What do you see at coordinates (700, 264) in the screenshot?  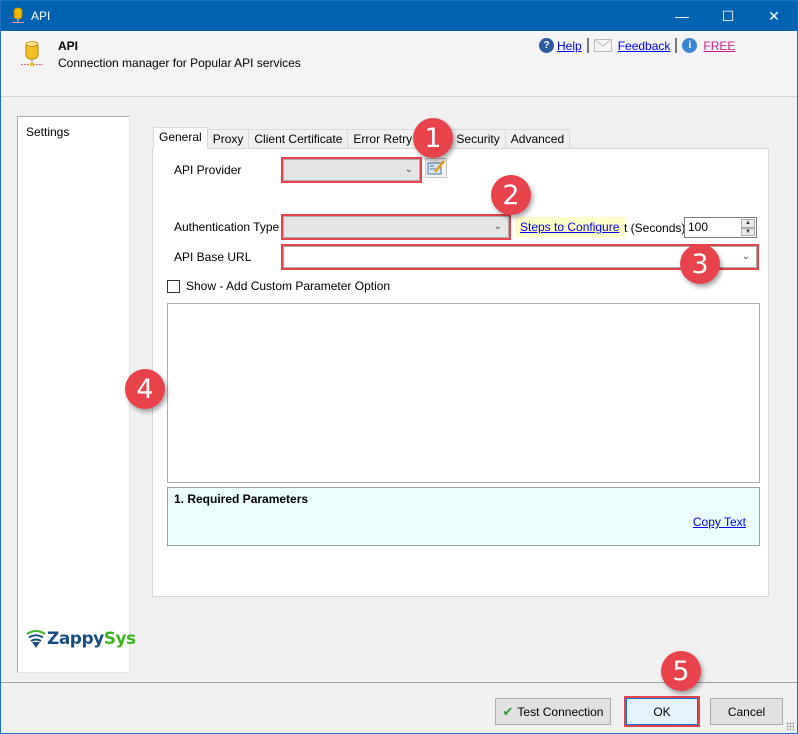 I see `annotation-badge-3: 3` at bounding box center [700, 264].